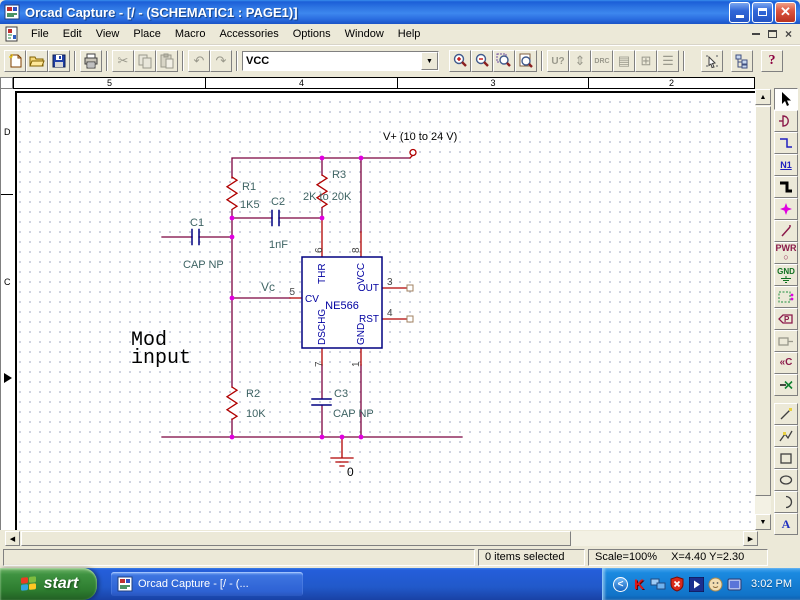 This screenshot has width=800, height=600. I want to click on undo-arrow-icon: ↶, so click(199, 60).